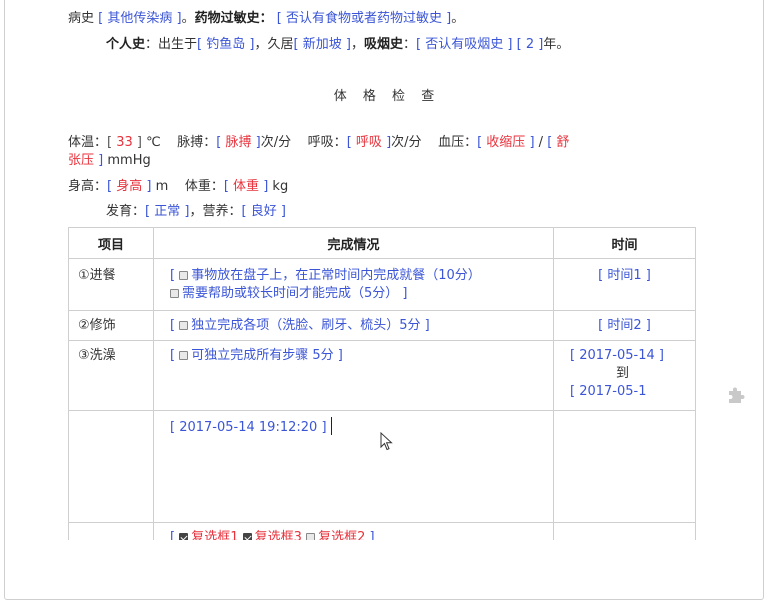  I want to click on diastolic-field-end: 张压 ], so click(85, 160).